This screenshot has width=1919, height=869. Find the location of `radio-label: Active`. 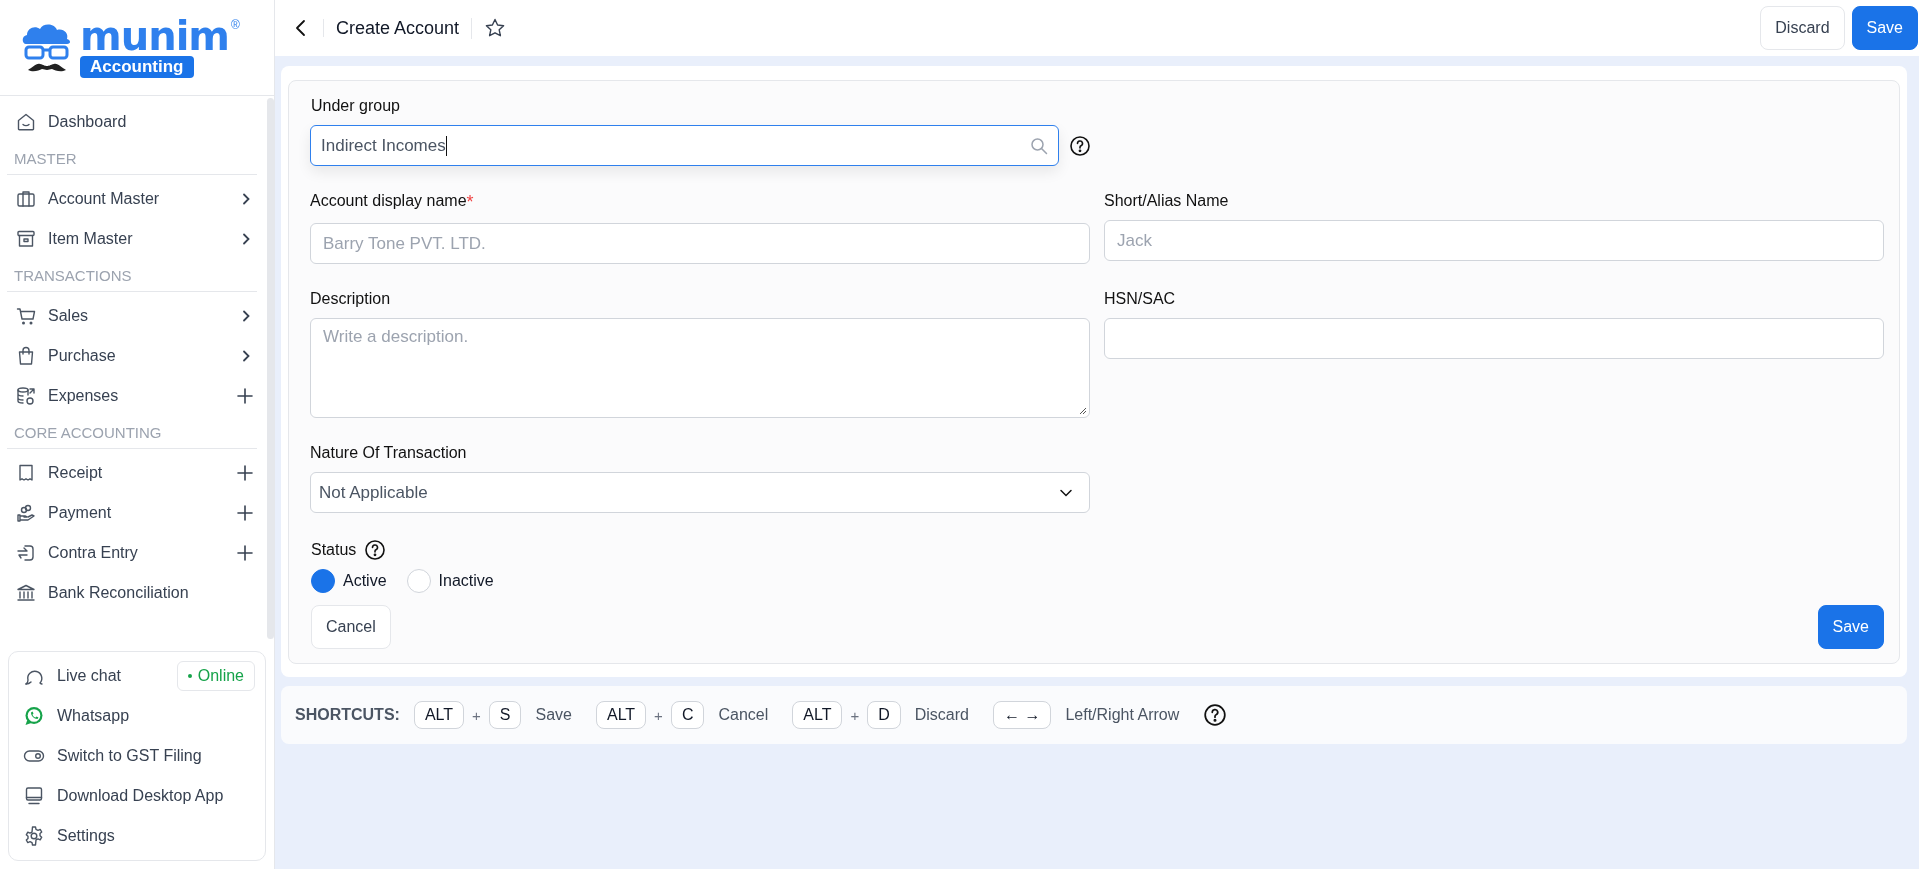

radio-label: Active is located at coordinates (365, 581).